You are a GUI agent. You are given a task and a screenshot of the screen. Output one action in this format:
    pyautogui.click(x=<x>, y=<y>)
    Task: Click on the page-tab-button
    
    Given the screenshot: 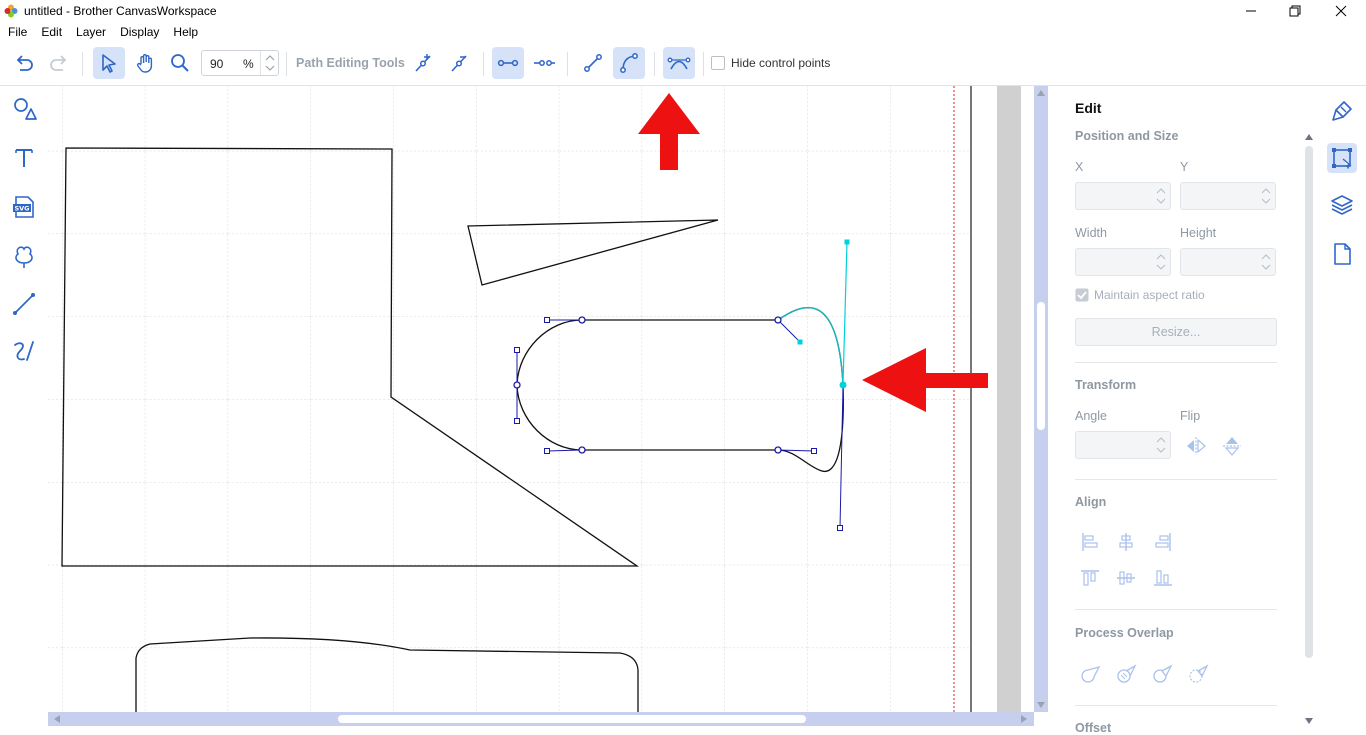 What is the action you would take?
    pyautogui.click(x=1342, y=254)
    